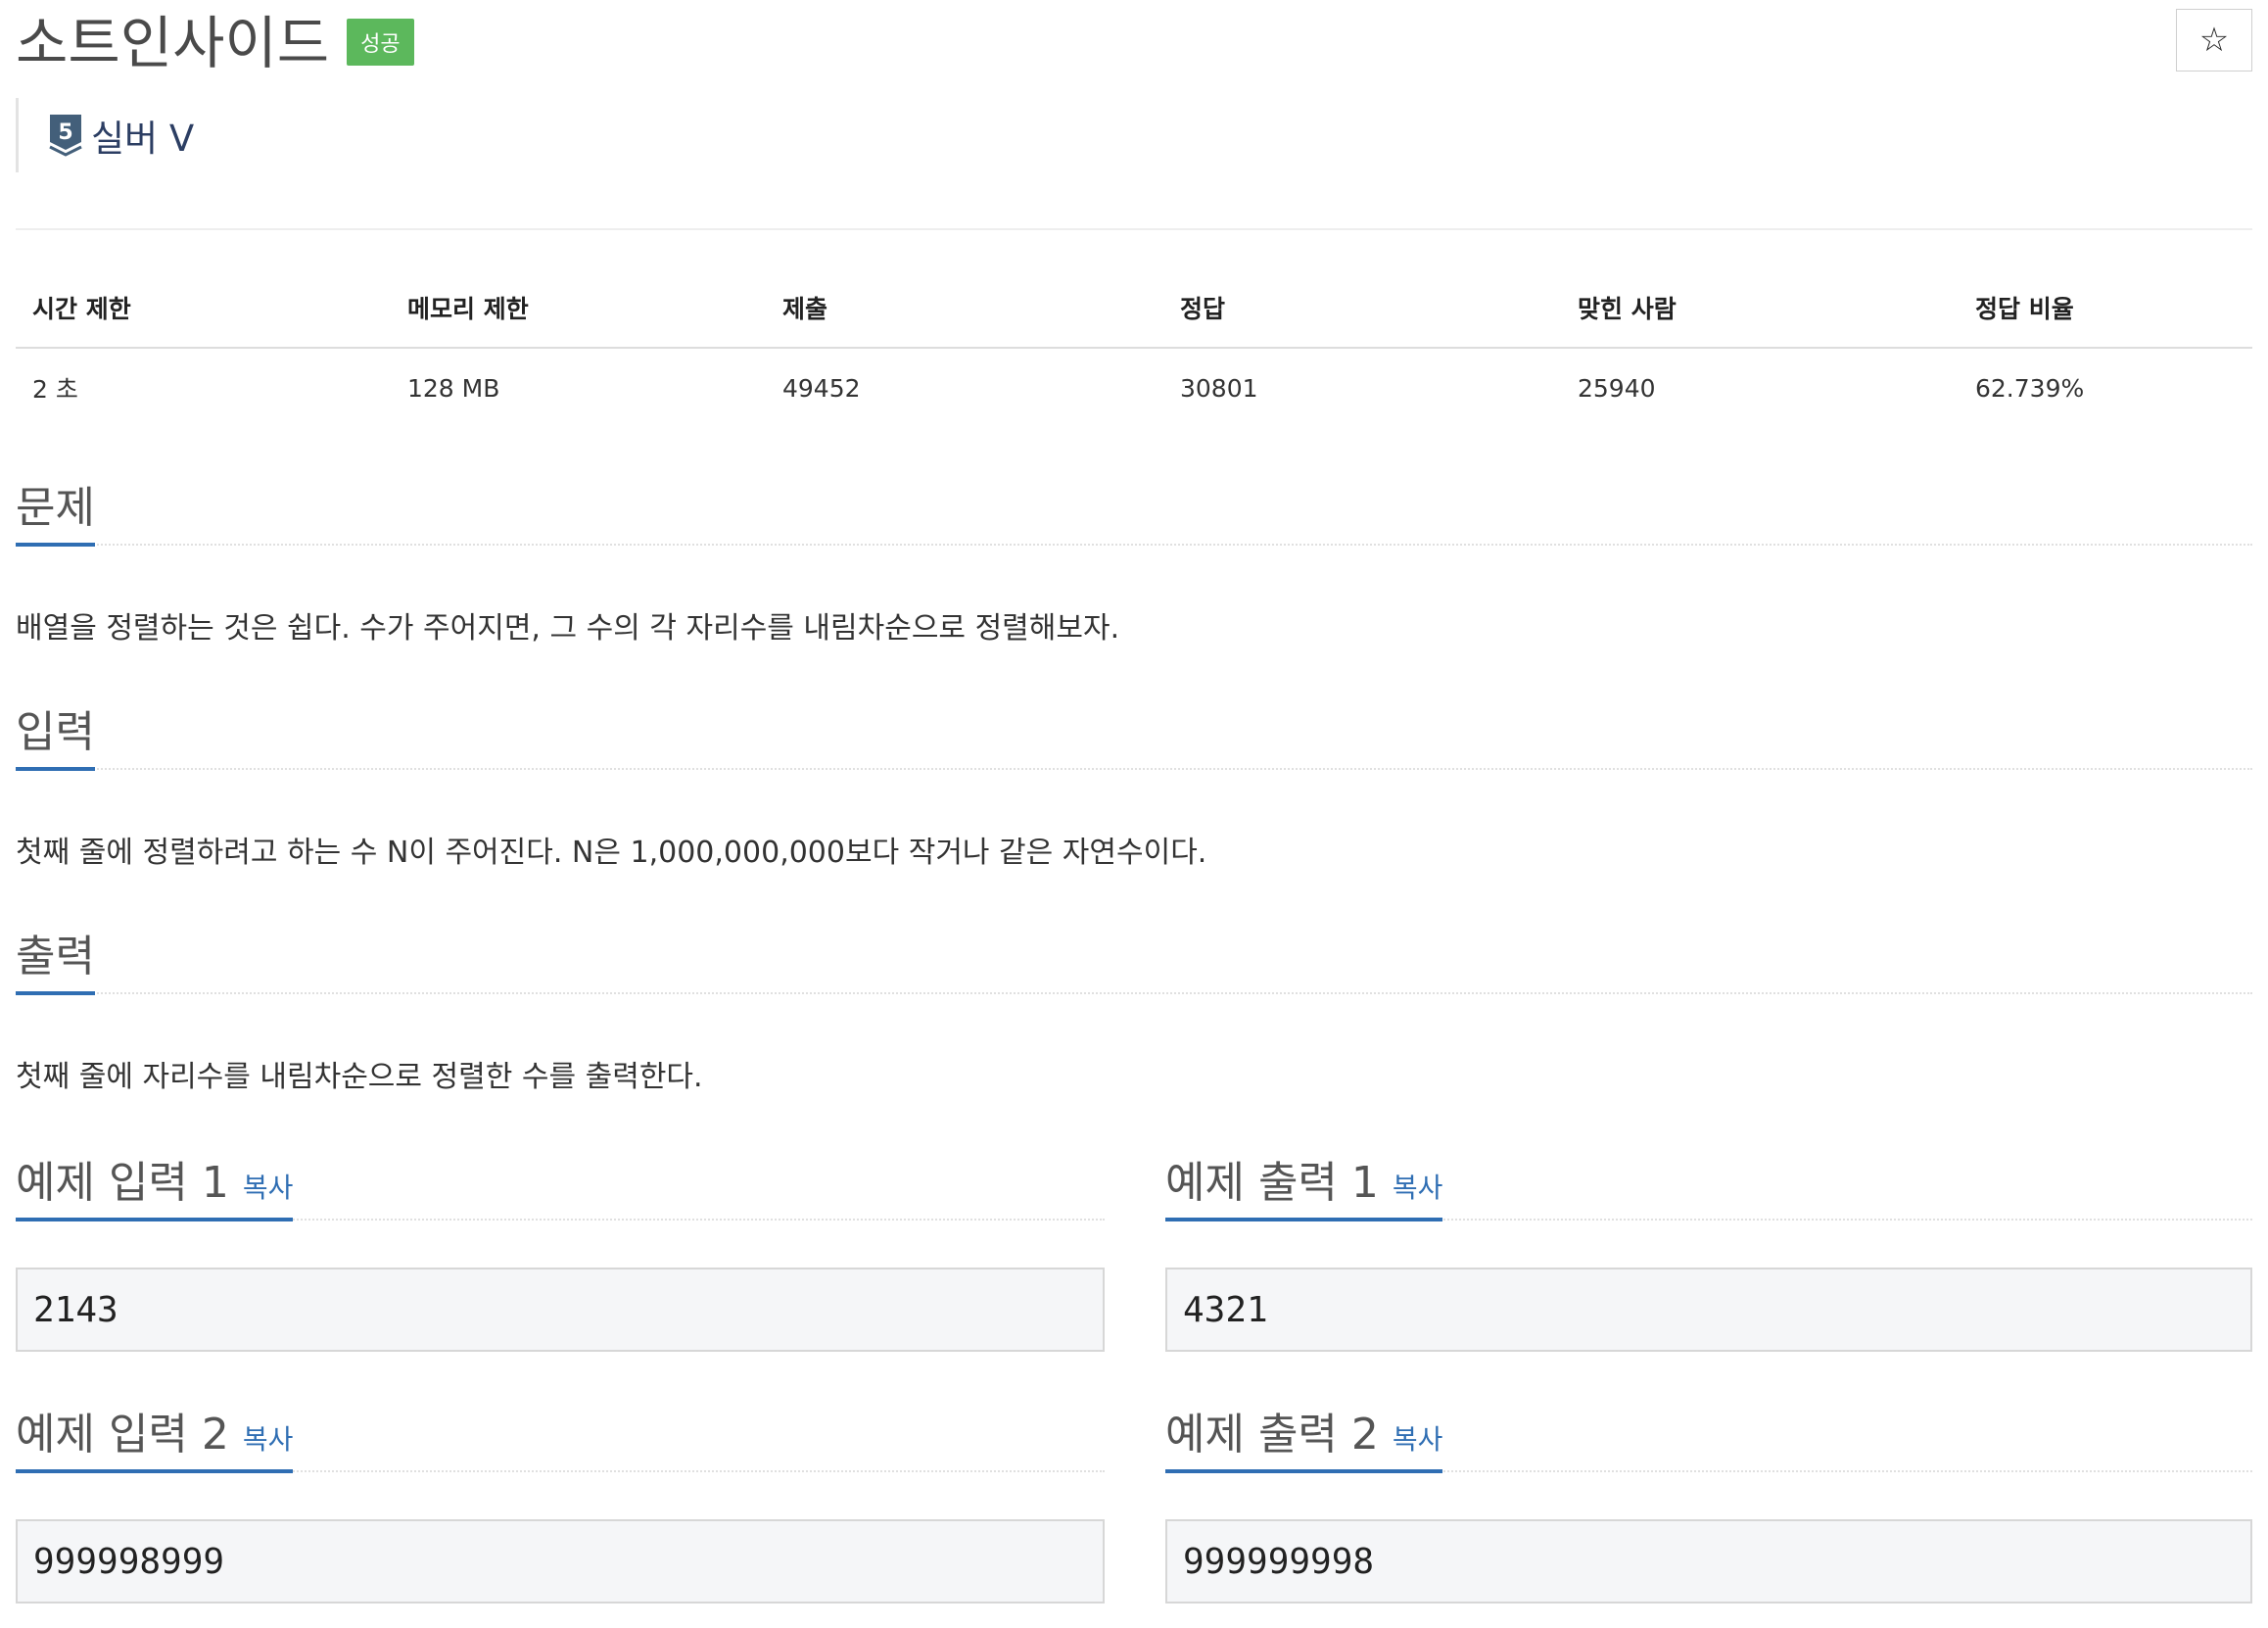 Image resolution: width=2268 pixels, height=1628 pixels. I want to click on sample-input-1-heading: 예제 입력 1 복사, so click(560, 1178).